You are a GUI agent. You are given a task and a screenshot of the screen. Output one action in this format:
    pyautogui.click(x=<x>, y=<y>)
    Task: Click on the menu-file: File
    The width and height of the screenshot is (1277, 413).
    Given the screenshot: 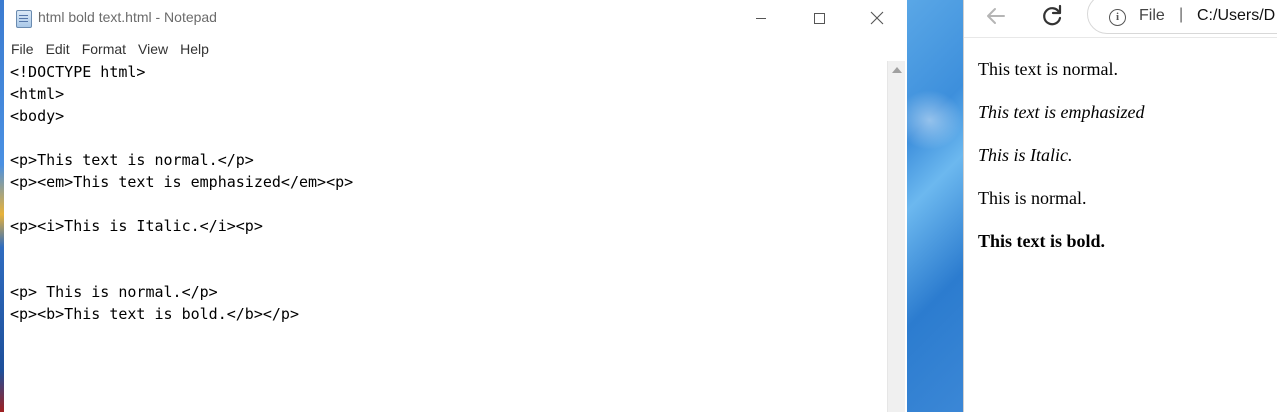 What is the action you would take?
    pyautogui.click(x=22, y=49)
    